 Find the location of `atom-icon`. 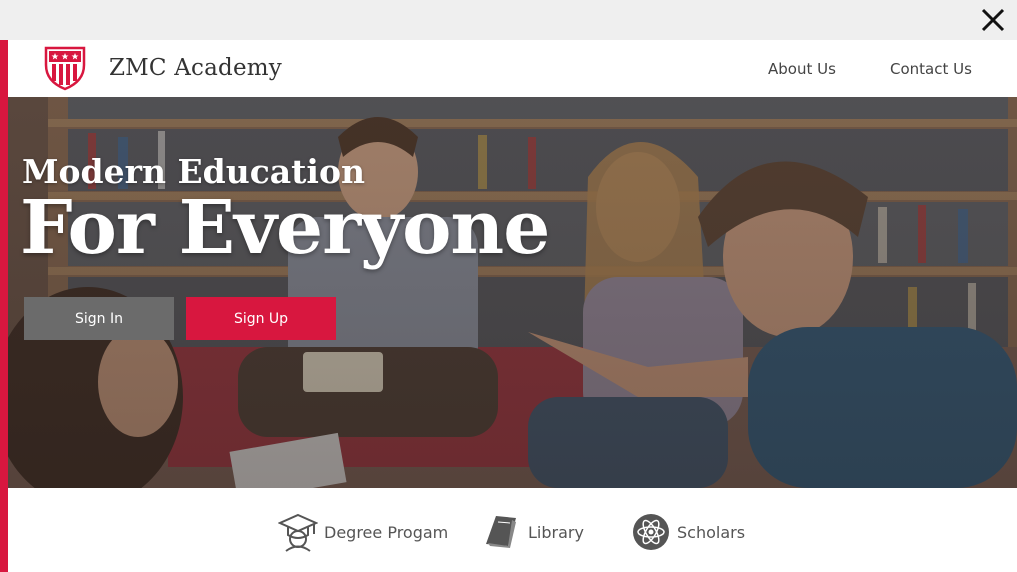

atom-icon is located at coordinates (651, 532).